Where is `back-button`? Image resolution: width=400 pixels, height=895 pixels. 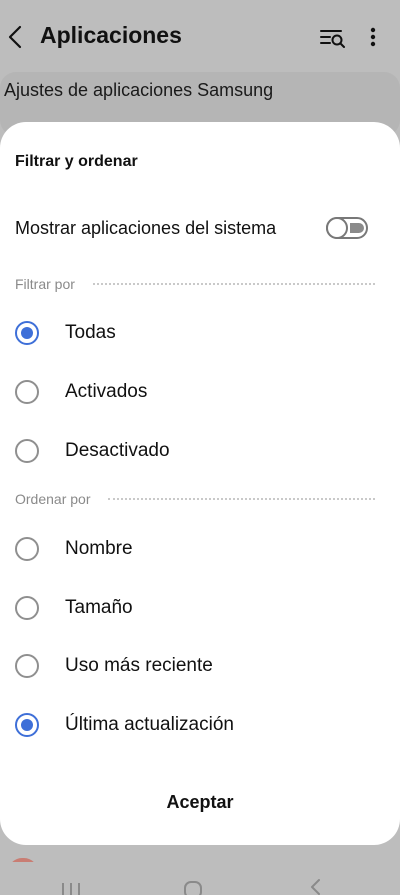 back-button is located at coordinates (15, 37).